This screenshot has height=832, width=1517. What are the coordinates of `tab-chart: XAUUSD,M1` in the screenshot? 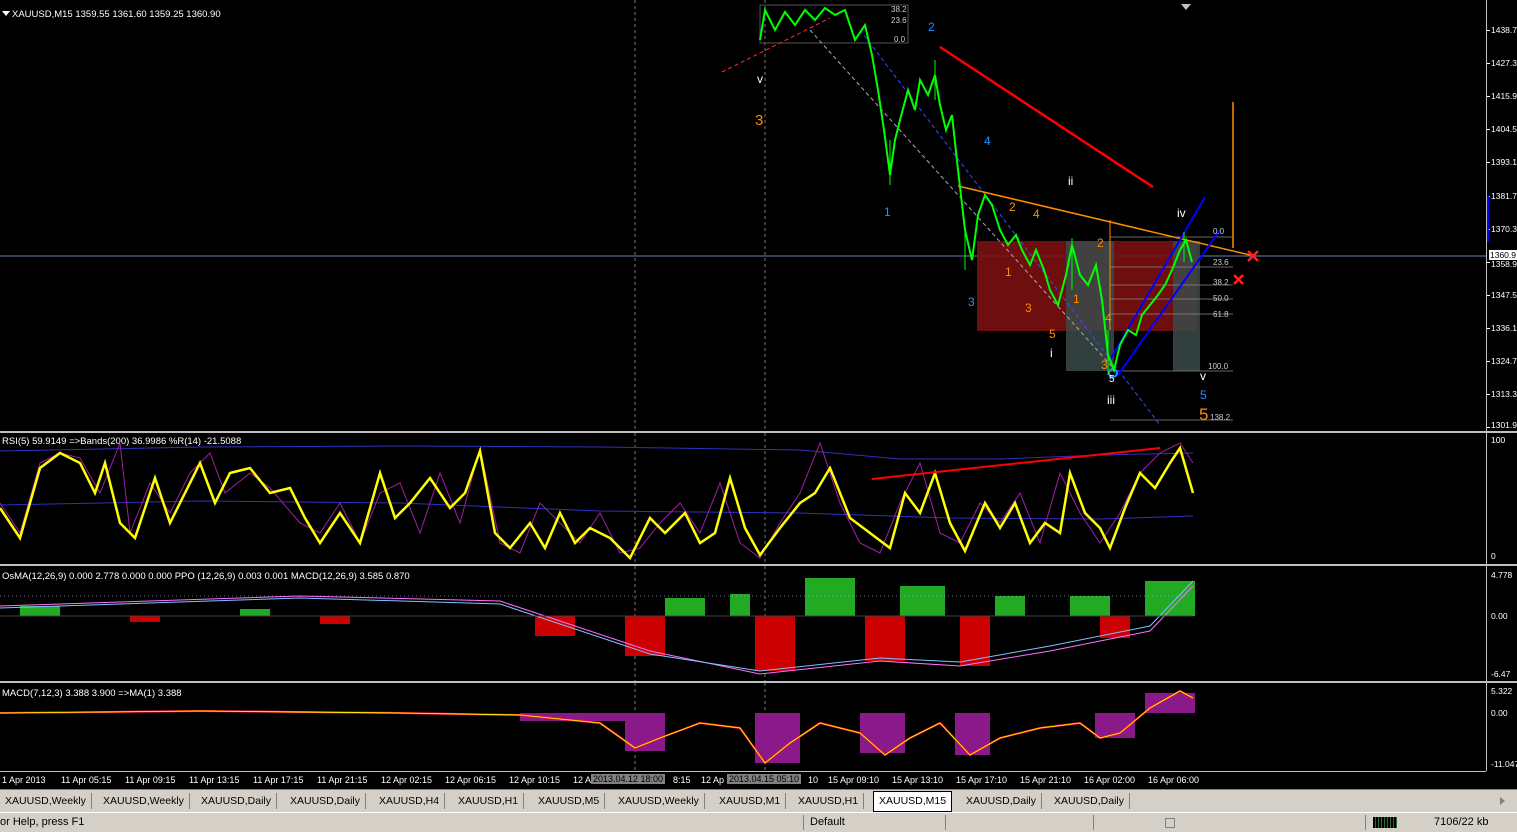 It's located at (750, 801).